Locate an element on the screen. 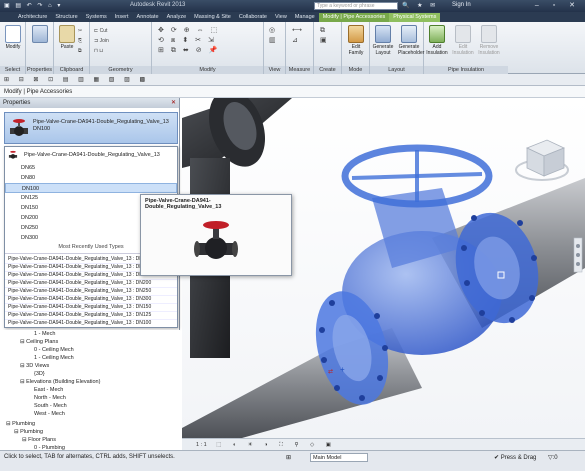  view-tools: ◎ ▥ is located at coordinates (272, 36).